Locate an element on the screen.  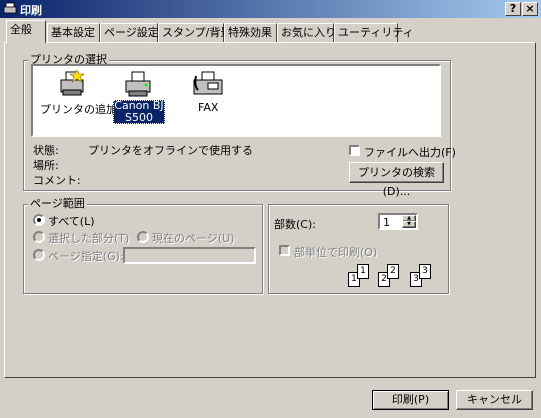
collate-page: 3 is located at coordinates (425, 271).